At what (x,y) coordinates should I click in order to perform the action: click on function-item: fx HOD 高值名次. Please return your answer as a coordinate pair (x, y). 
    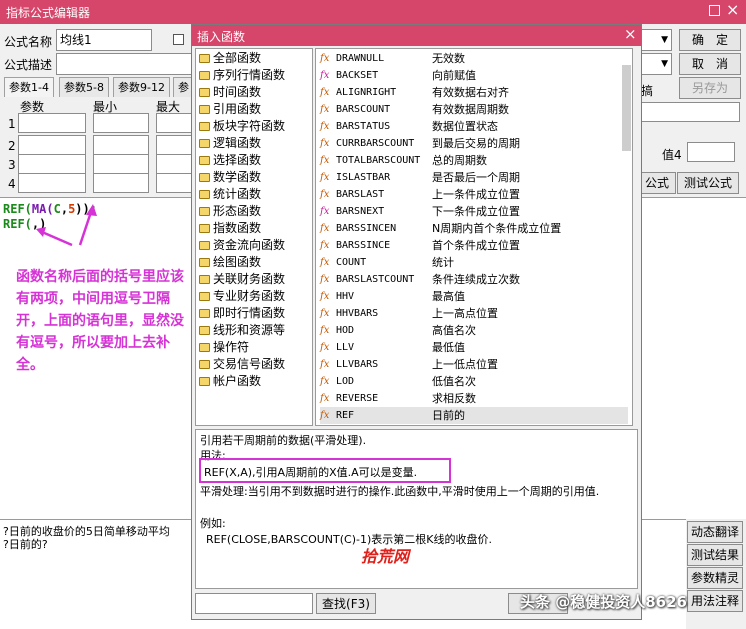
    Looking at the image, I should click on (474, 330).